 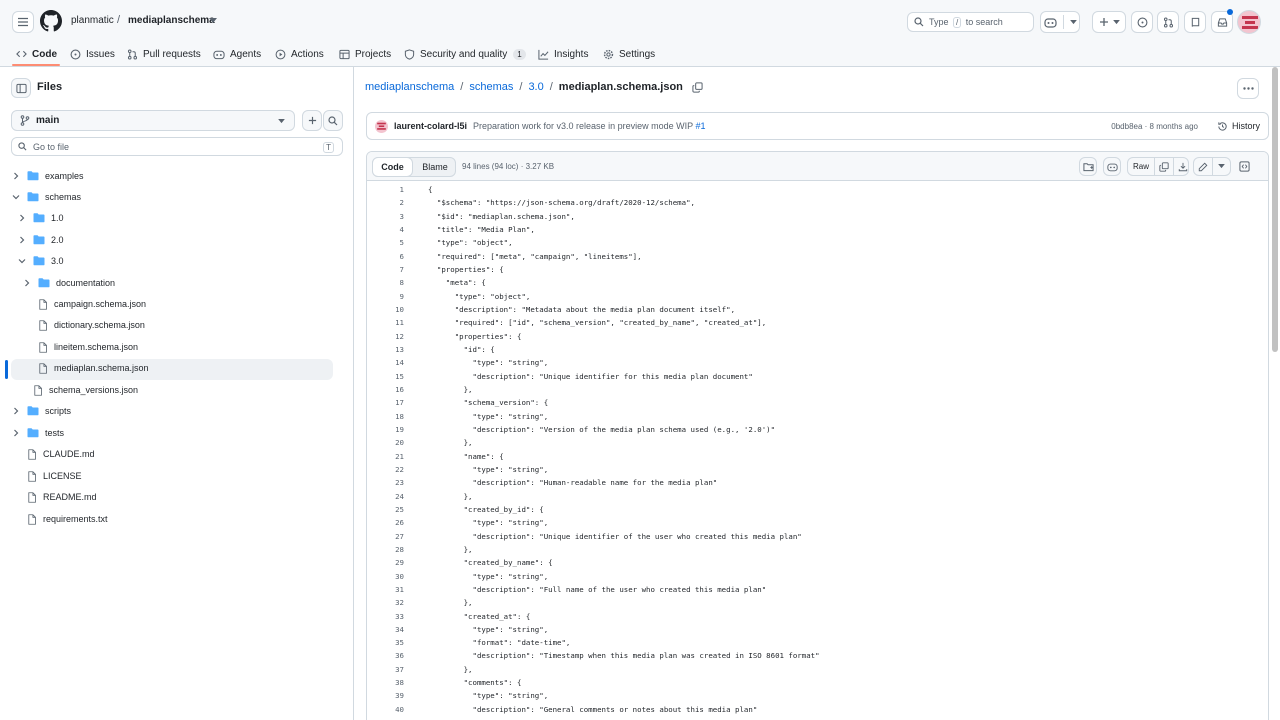 I want to click on line-number: 22, so click(x=385, y=469).